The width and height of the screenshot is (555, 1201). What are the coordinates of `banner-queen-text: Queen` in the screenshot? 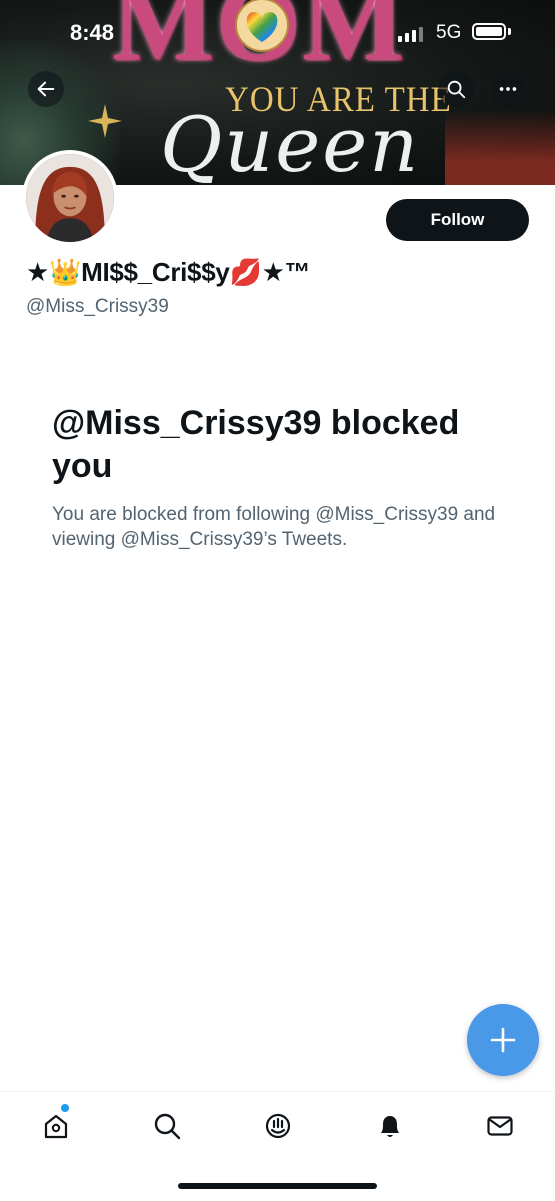 It's located at (290, 142).